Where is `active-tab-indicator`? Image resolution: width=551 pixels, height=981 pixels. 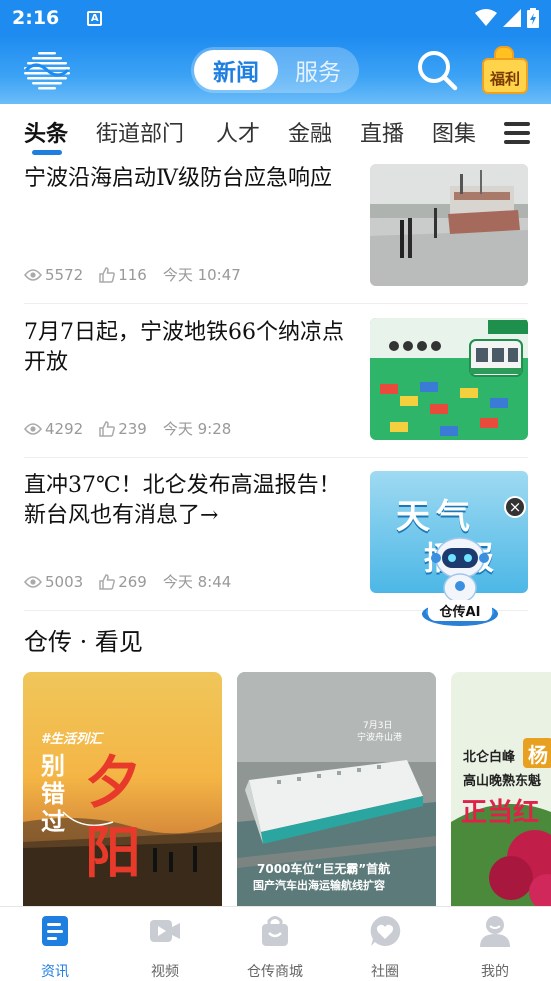 active-tab-indicator is located at coordinates (47, 152).